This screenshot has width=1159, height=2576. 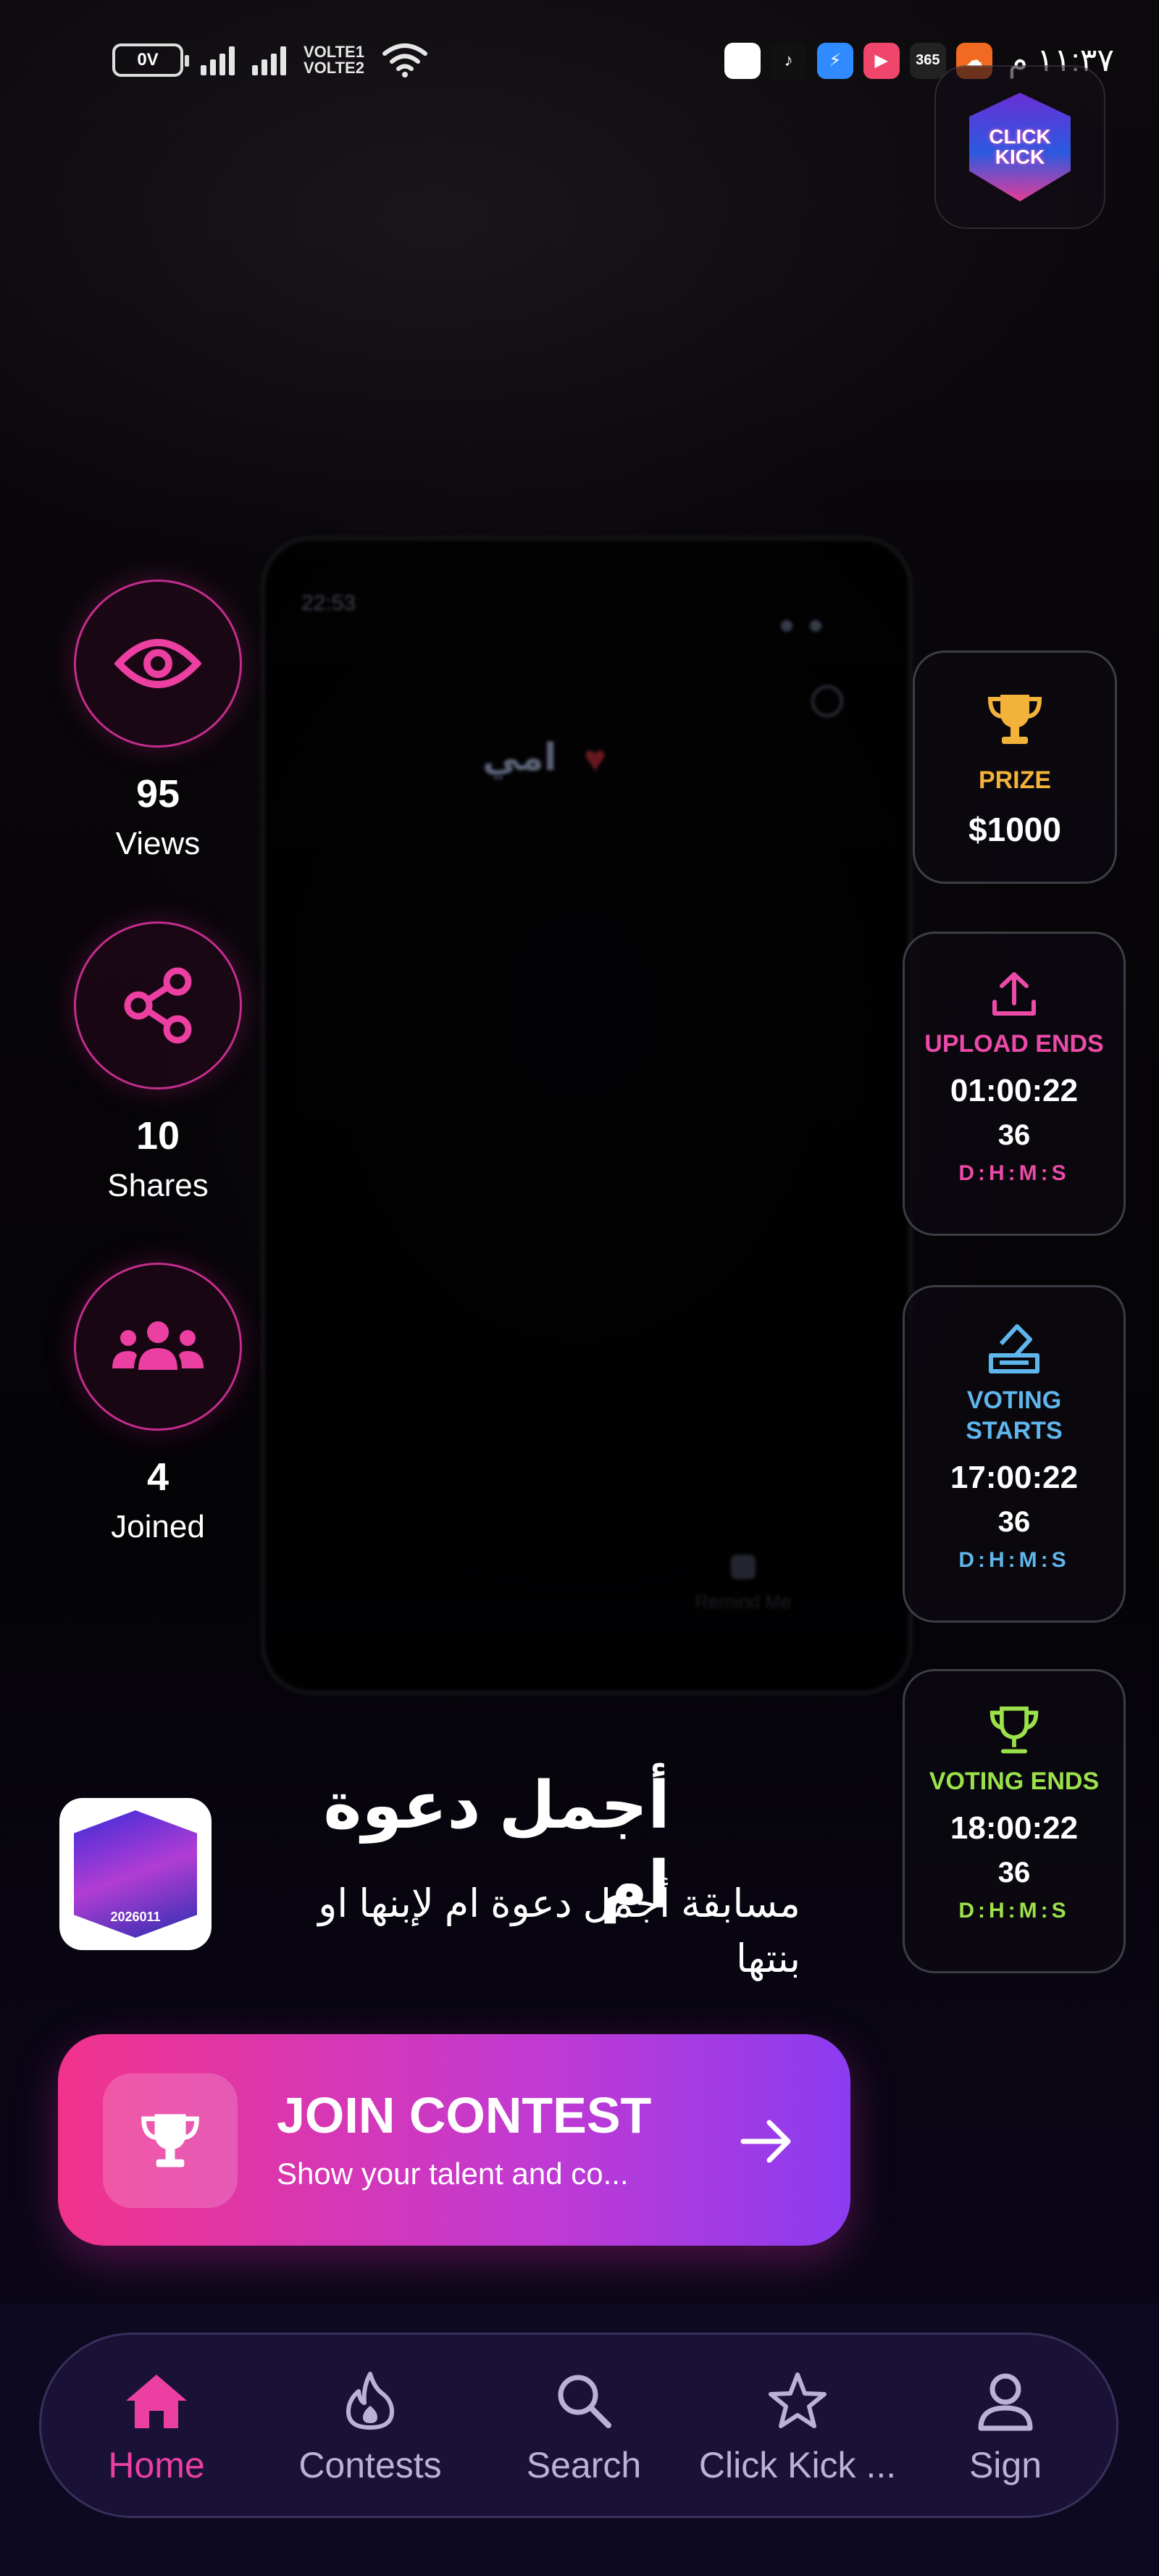 What do you see at coordinates (370, 2465) in the screenshot?
I see `nav-contests-label: Contests` at bounding box center [370, 2465].